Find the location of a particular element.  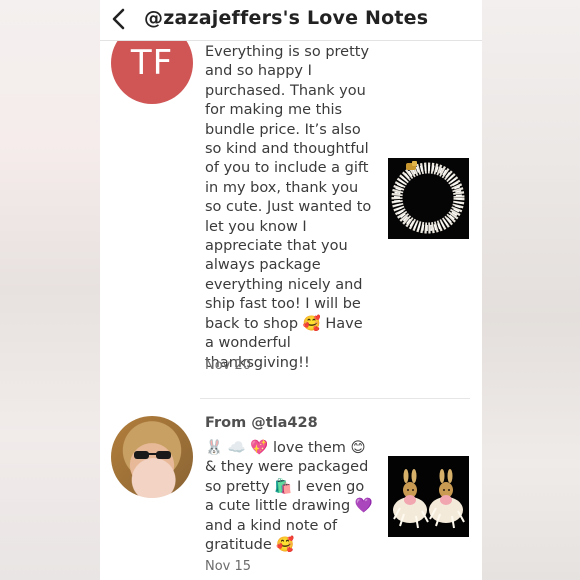

note-date: Nov 15 is located at coordinates (228, 566).